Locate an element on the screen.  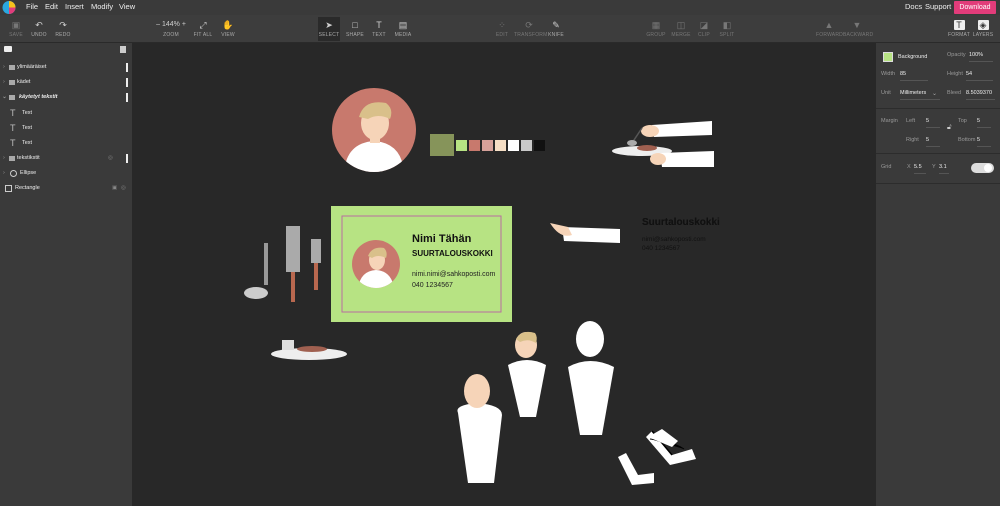
view-button: ✋ VIEW is located at coordinates (228, 29).